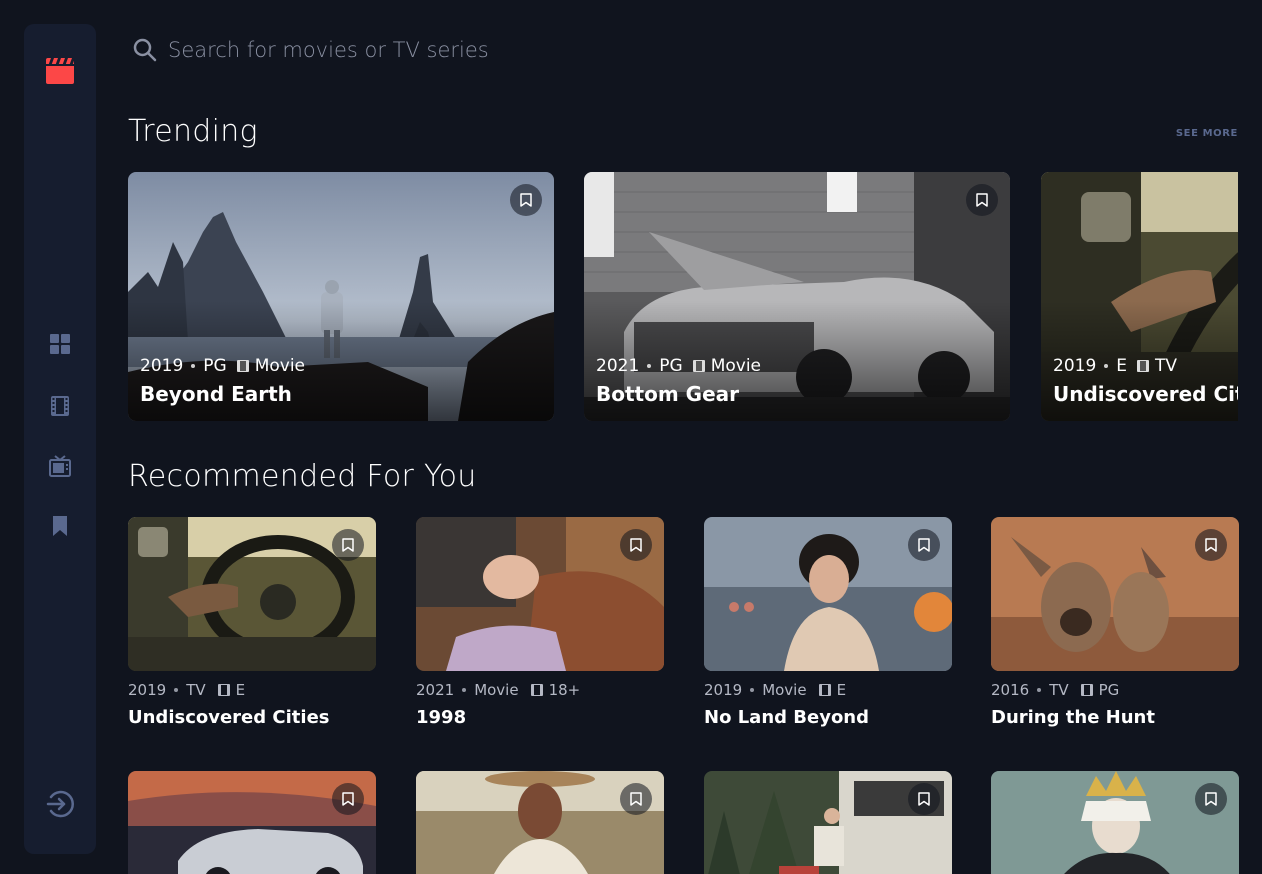 The height and width of the screenshot is (874, 1262). Describe the element at coordinates (1115, 366) in the screenshot. I see `card-meta: 2019 E TV` at that location.